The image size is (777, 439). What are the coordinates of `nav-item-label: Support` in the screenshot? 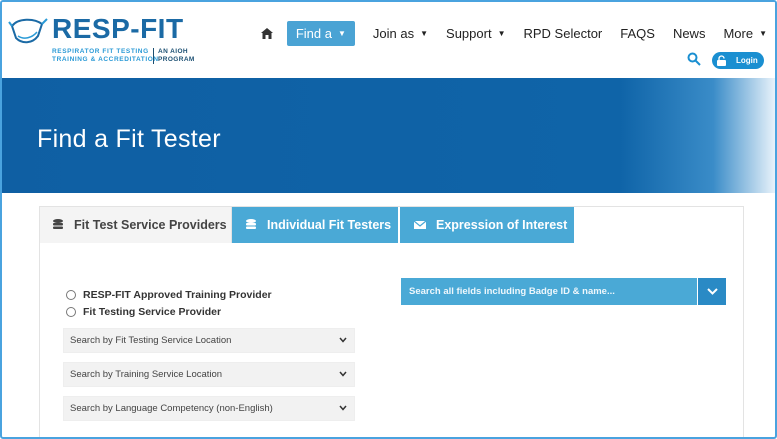 It's located at (469, 33).